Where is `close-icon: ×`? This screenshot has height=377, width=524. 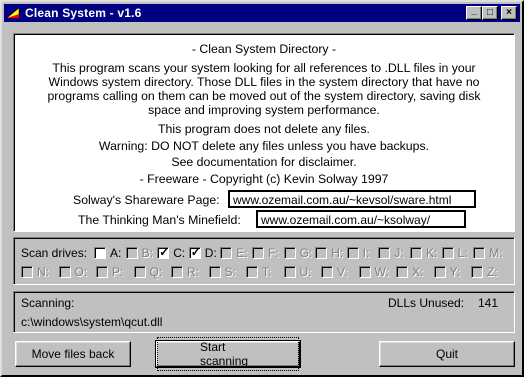
close-icon: × is located at coordinates (509, 12).